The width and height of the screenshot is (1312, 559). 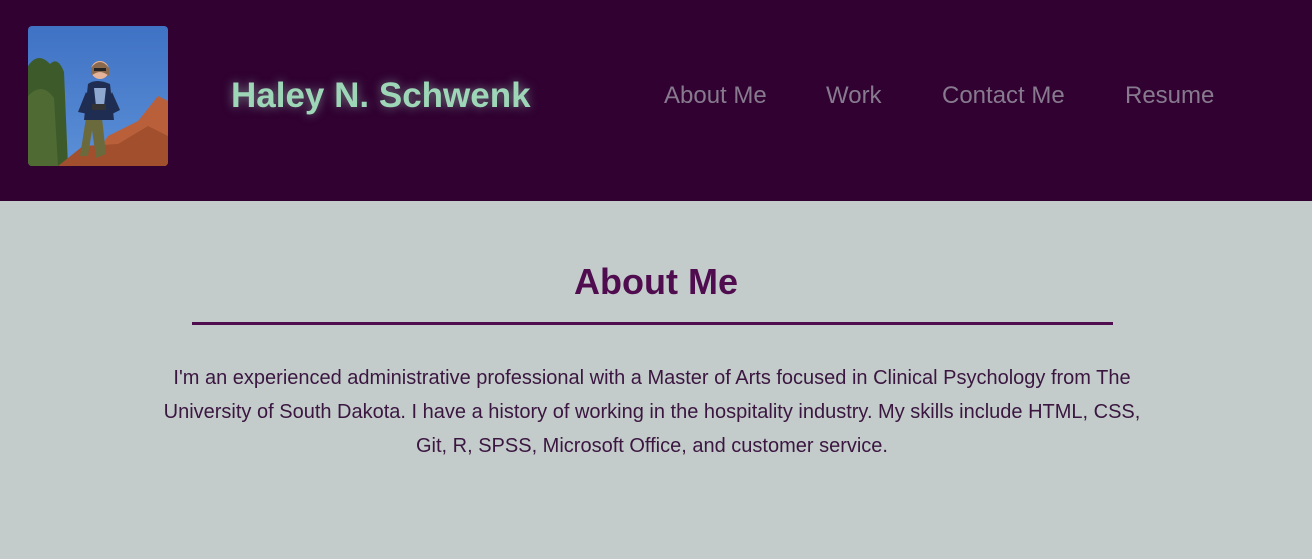 What do you see at coordinates (652, 323) in the screenshot?
I see `section-divider` at bounding box center [652, 323].